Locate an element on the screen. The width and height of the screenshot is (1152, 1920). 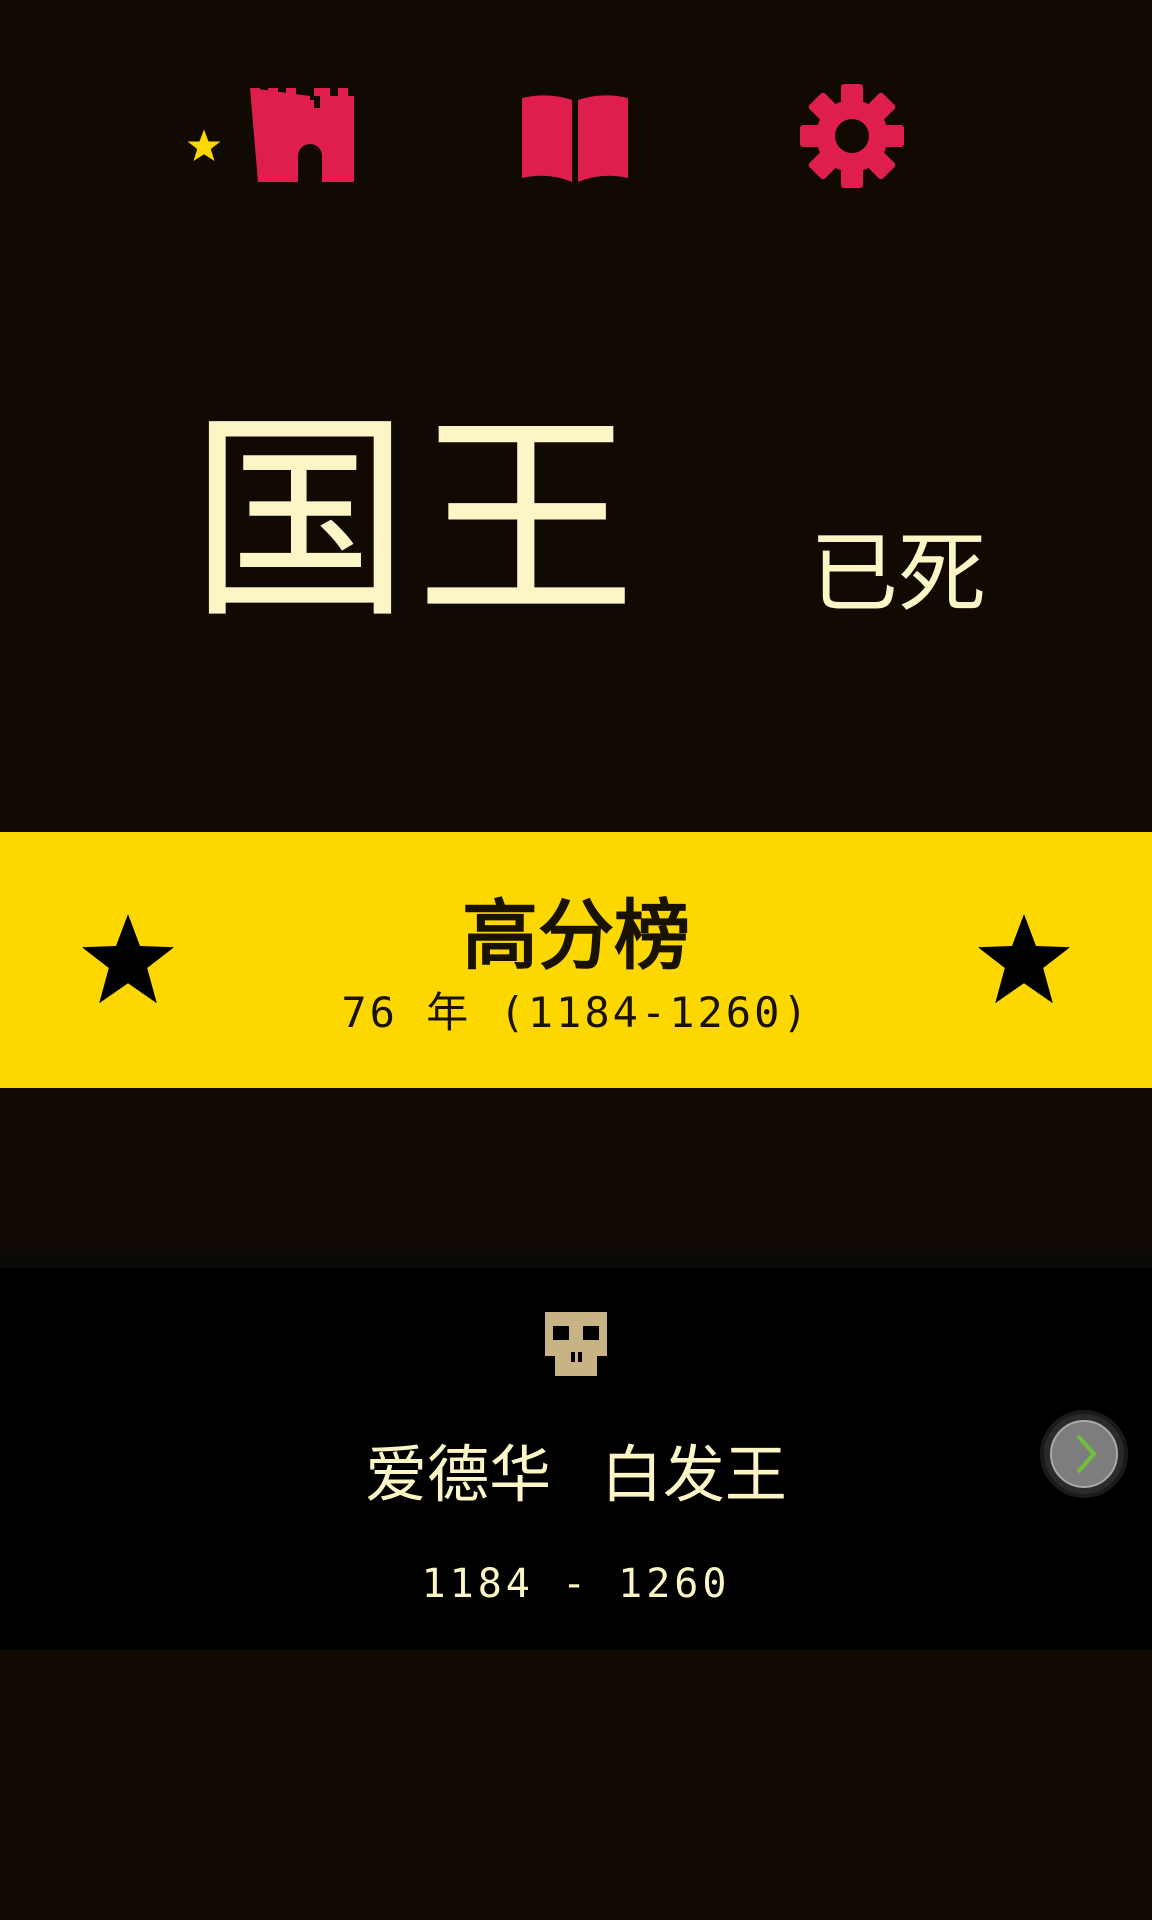
book-icon is located at coordinates (575, 138).